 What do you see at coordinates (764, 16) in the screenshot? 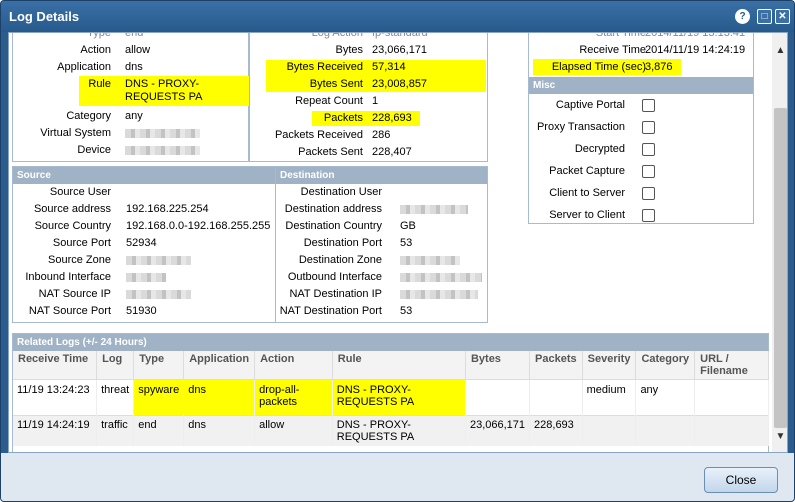
I see `maximize-icon: □` at bounding box center [764, 16].